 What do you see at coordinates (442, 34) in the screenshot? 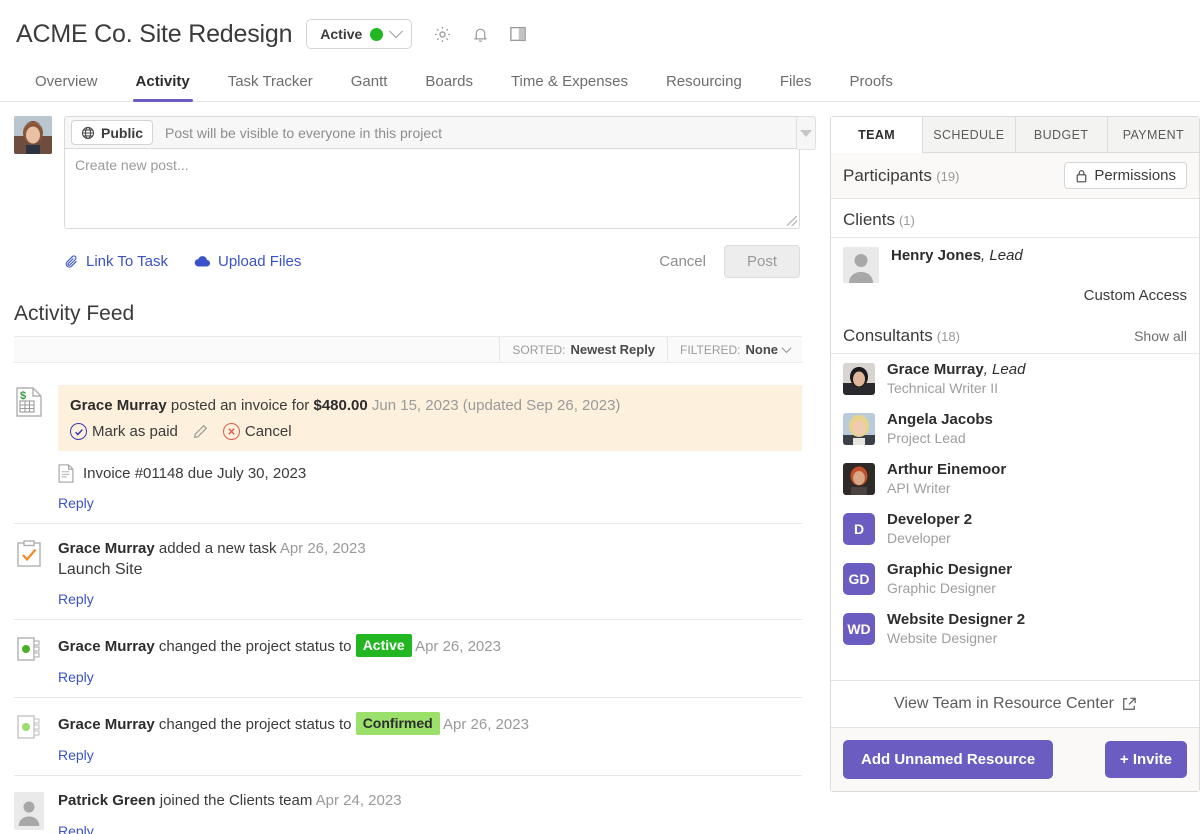
I see `gear-icon` at bounding box center [442, 34].